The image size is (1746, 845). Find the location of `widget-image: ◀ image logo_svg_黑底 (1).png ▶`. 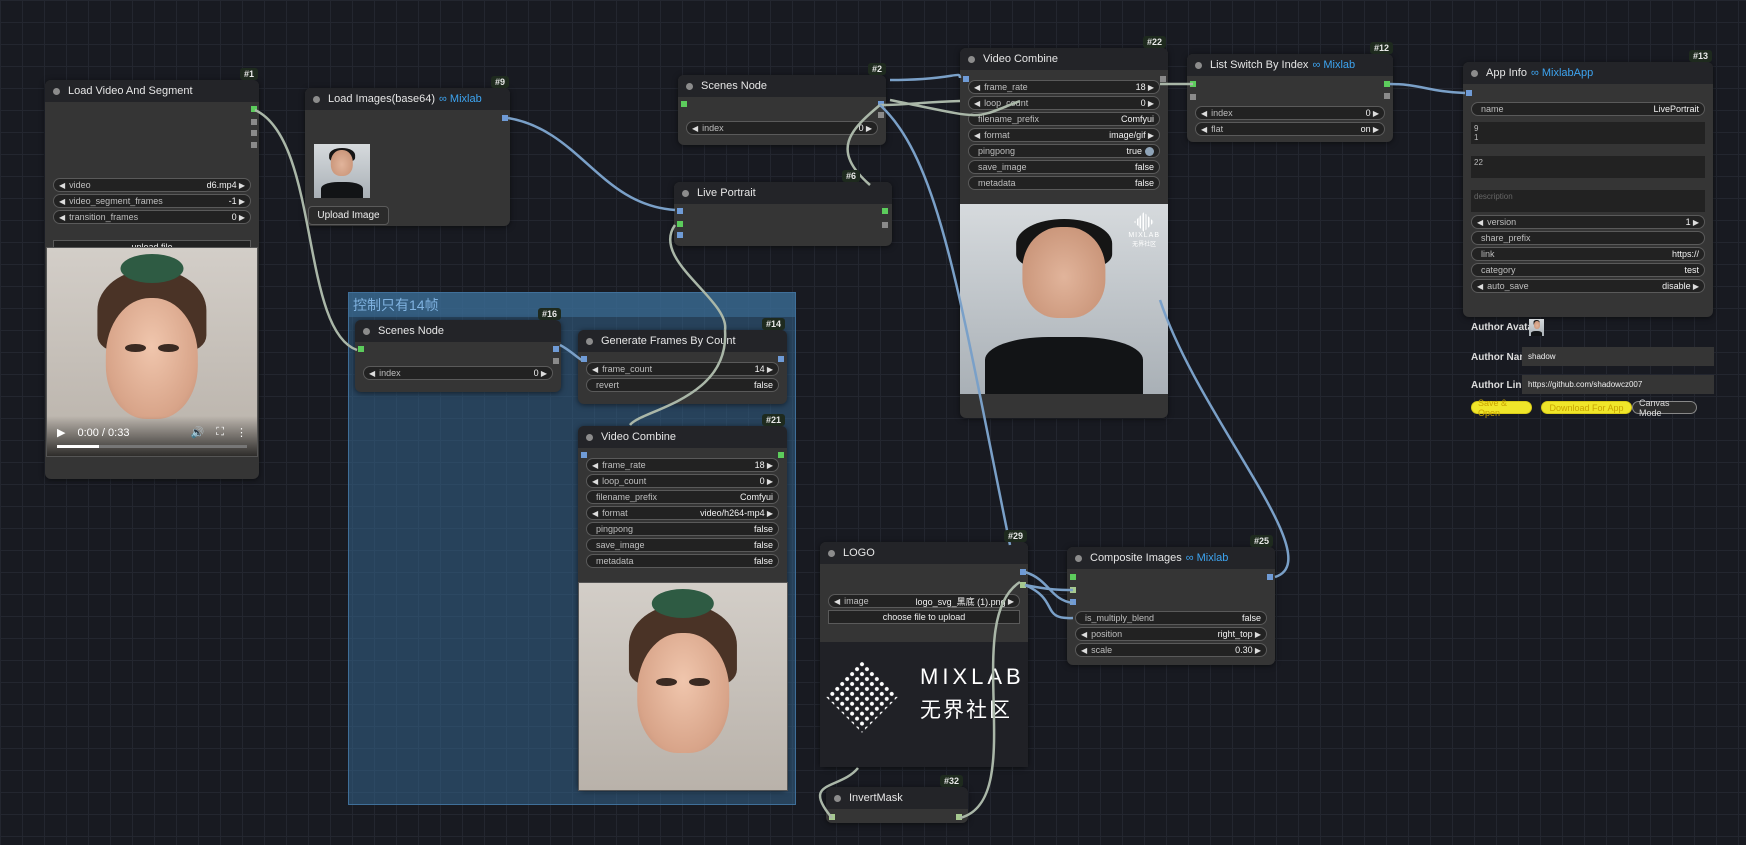

widget-image: ◀ image logo_svg_黑底 (1).png ▶ is located at coordinates (924, 601).